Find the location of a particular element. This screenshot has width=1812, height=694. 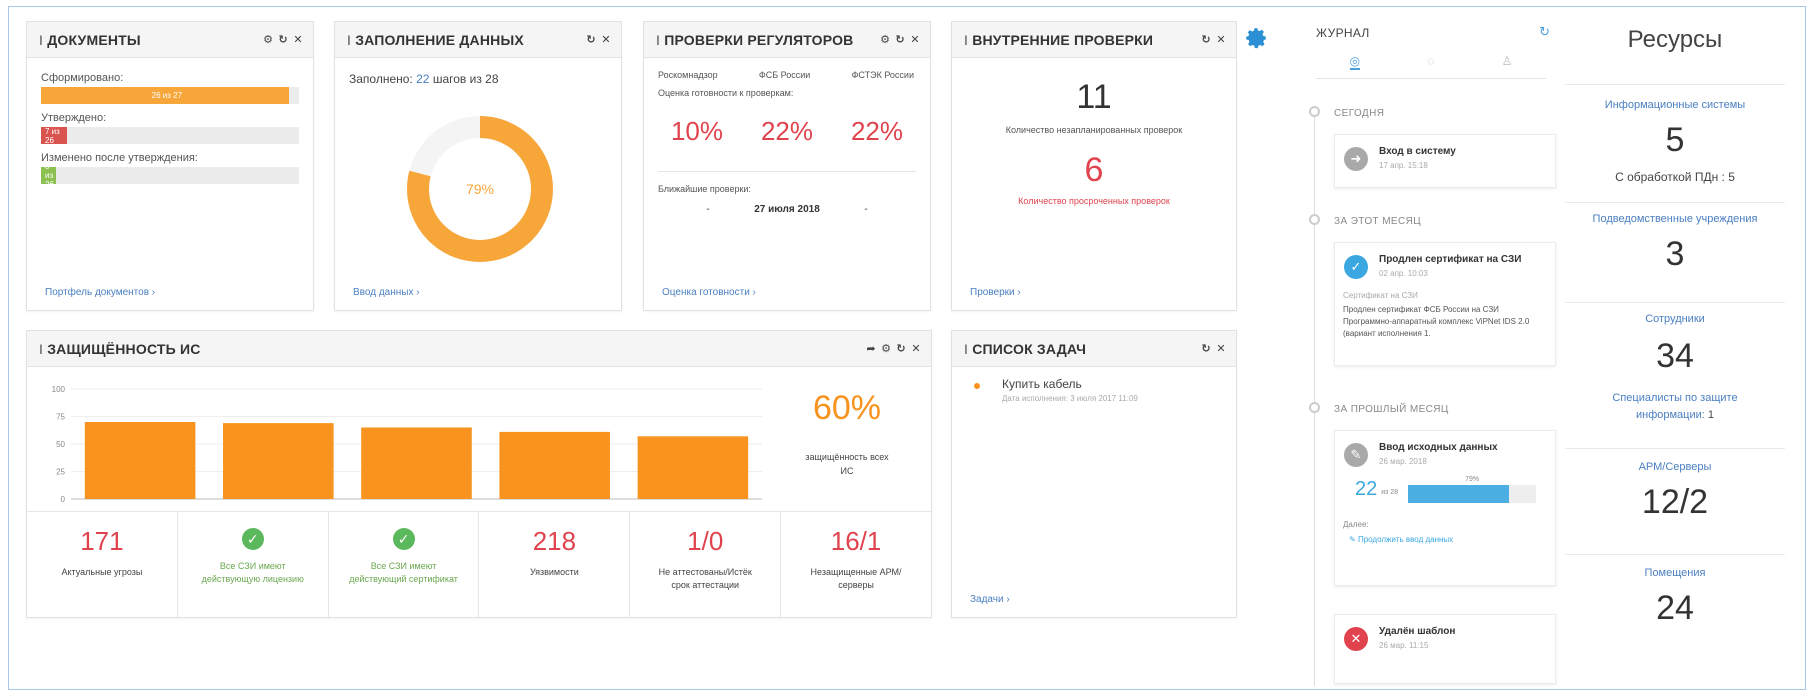

resource-label: Информационные системы is located at coordinates (1675, 105).